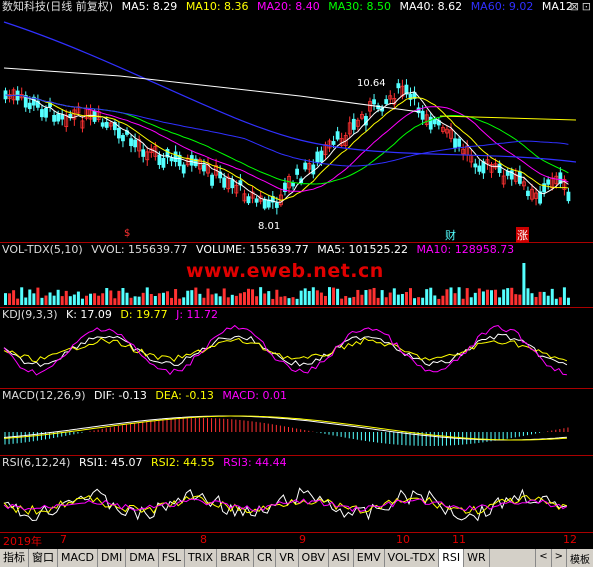 The image size is (593, 567). Describe the element at coordinates (371, 83) in the screenshot. I see `high-price-label: 10.64` at that location.